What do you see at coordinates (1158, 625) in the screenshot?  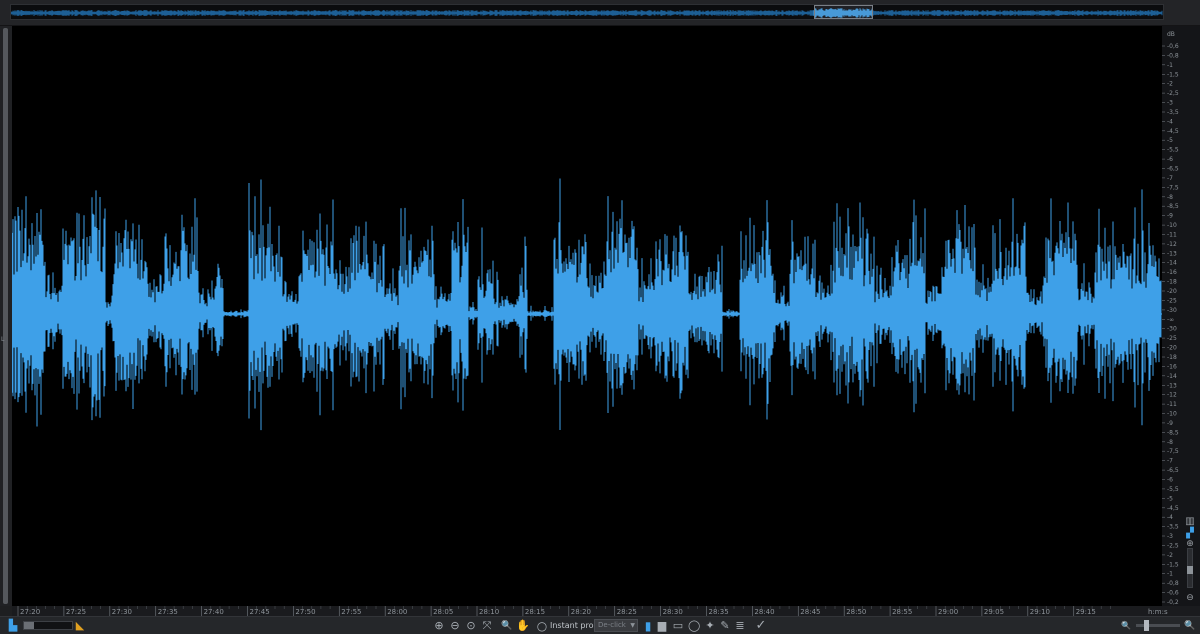 I see `horizontal-zoom-slider` at bounding box center [1158, 625].